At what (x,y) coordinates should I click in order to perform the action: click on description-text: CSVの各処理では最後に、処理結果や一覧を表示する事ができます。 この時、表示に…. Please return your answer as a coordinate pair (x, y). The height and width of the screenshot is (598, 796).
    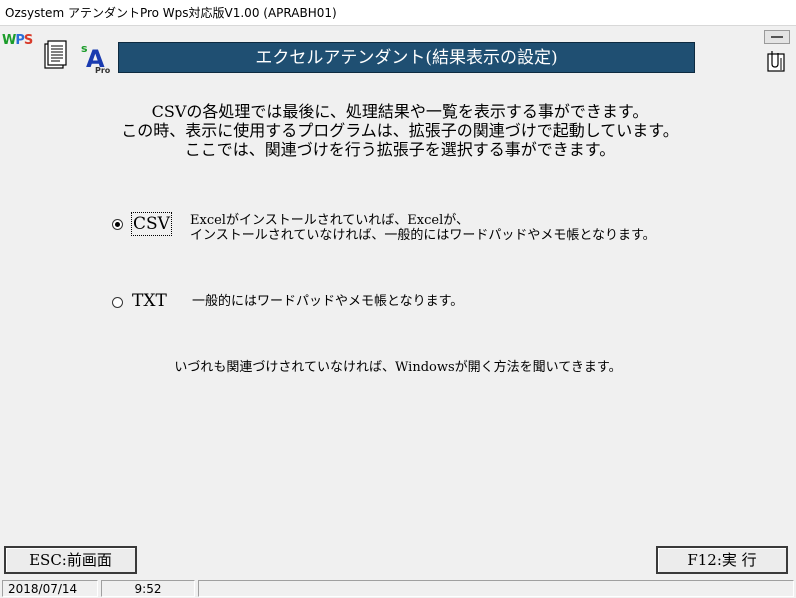
    Looking at the image, I should click on (400, 130).